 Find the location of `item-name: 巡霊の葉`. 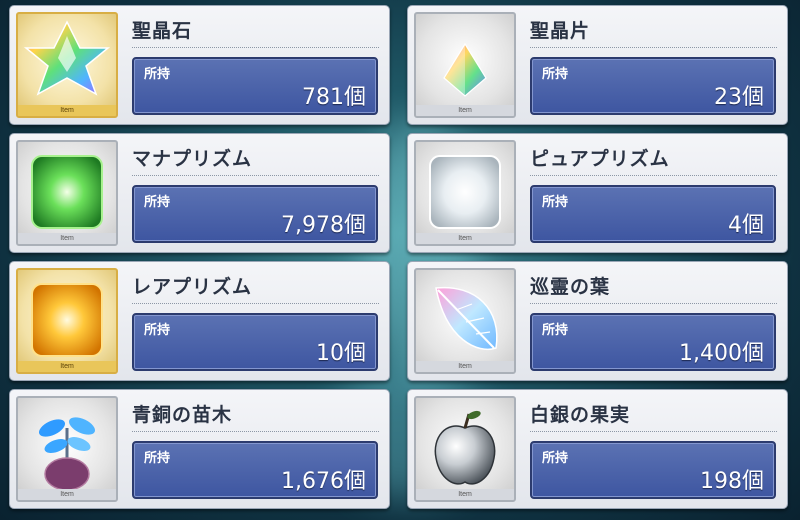

item-name: 巡霊の葉 is located at coordinates (570, 287).